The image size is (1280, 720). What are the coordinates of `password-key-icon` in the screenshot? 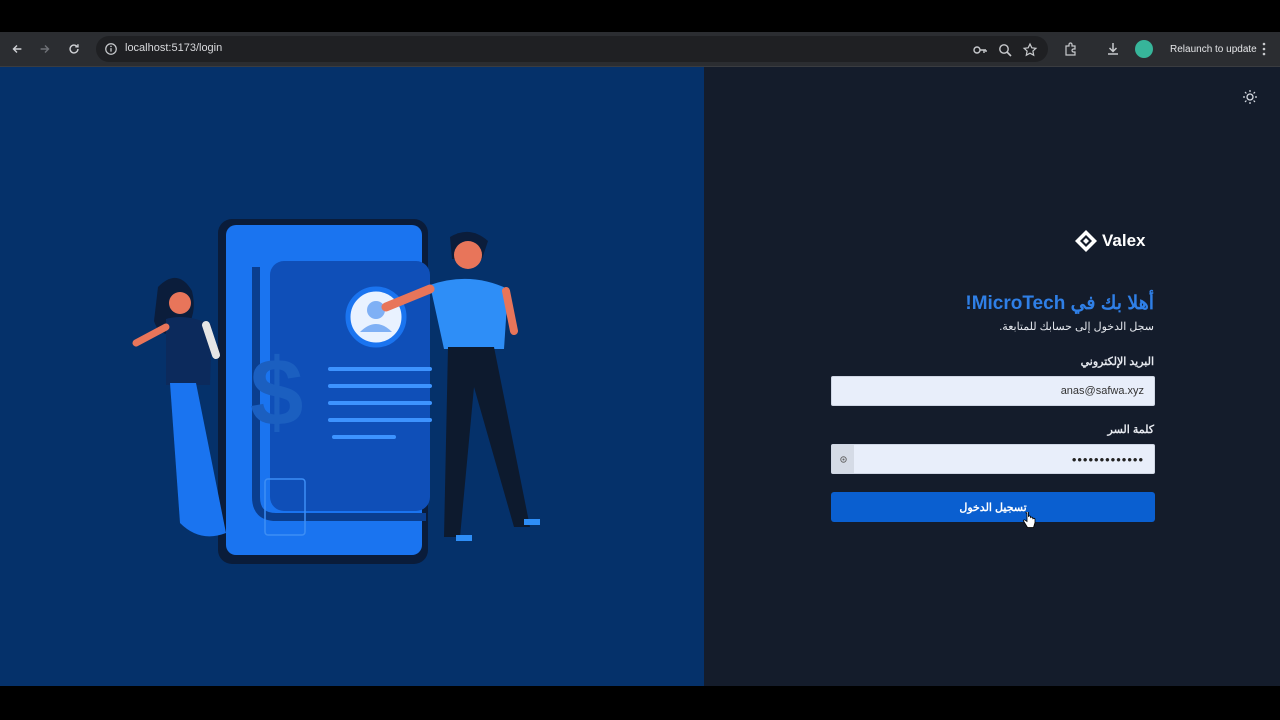 It's located at (980, 50).